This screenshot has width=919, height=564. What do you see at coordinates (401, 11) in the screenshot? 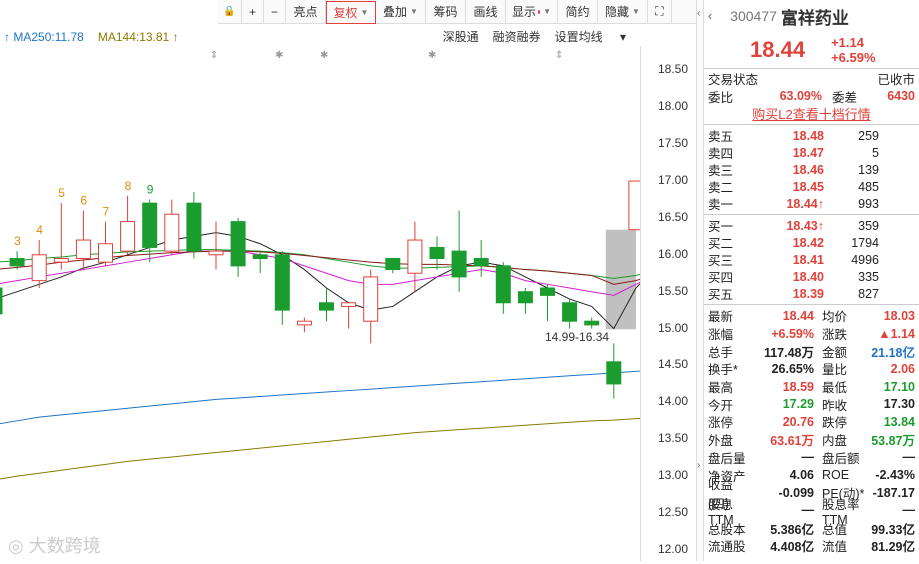
I see `toolbar-btn-5: 叠加 ▼` at bounding box center [401, 11].